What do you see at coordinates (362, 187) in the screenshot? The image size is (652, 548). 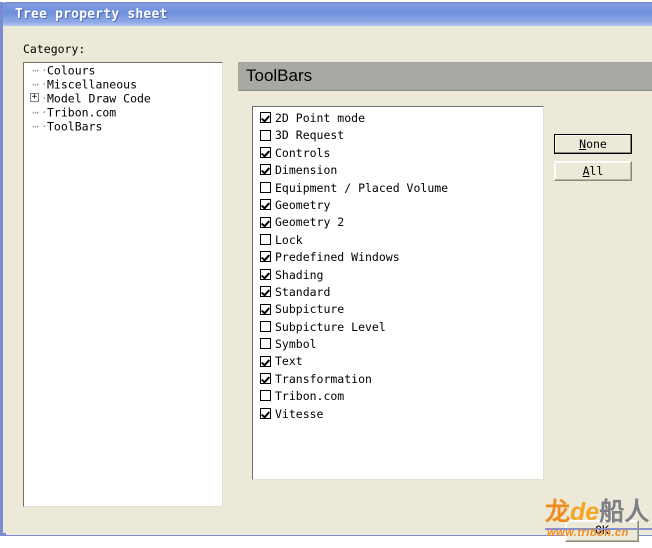 I see `checklist-item-label: Equipment / Placed Volume` at bounding box center [362, 187].